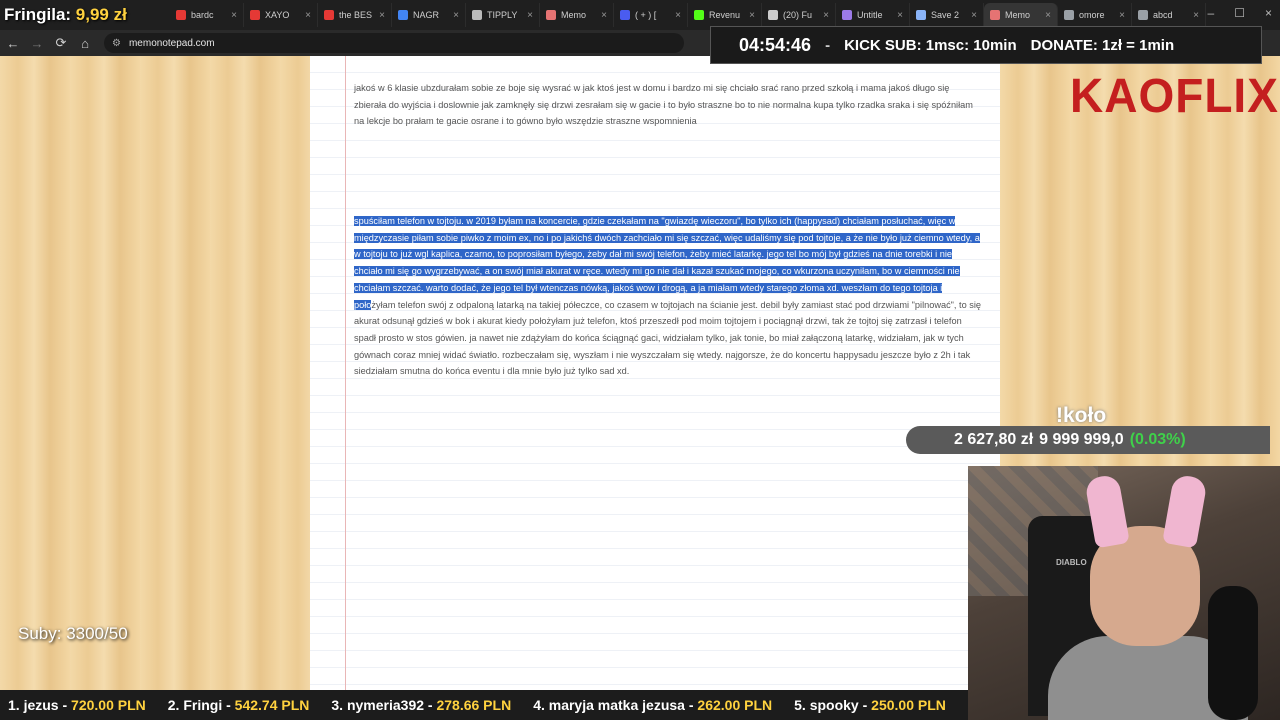  I want to click on wheel-command: !koło, so click(1081, 415).